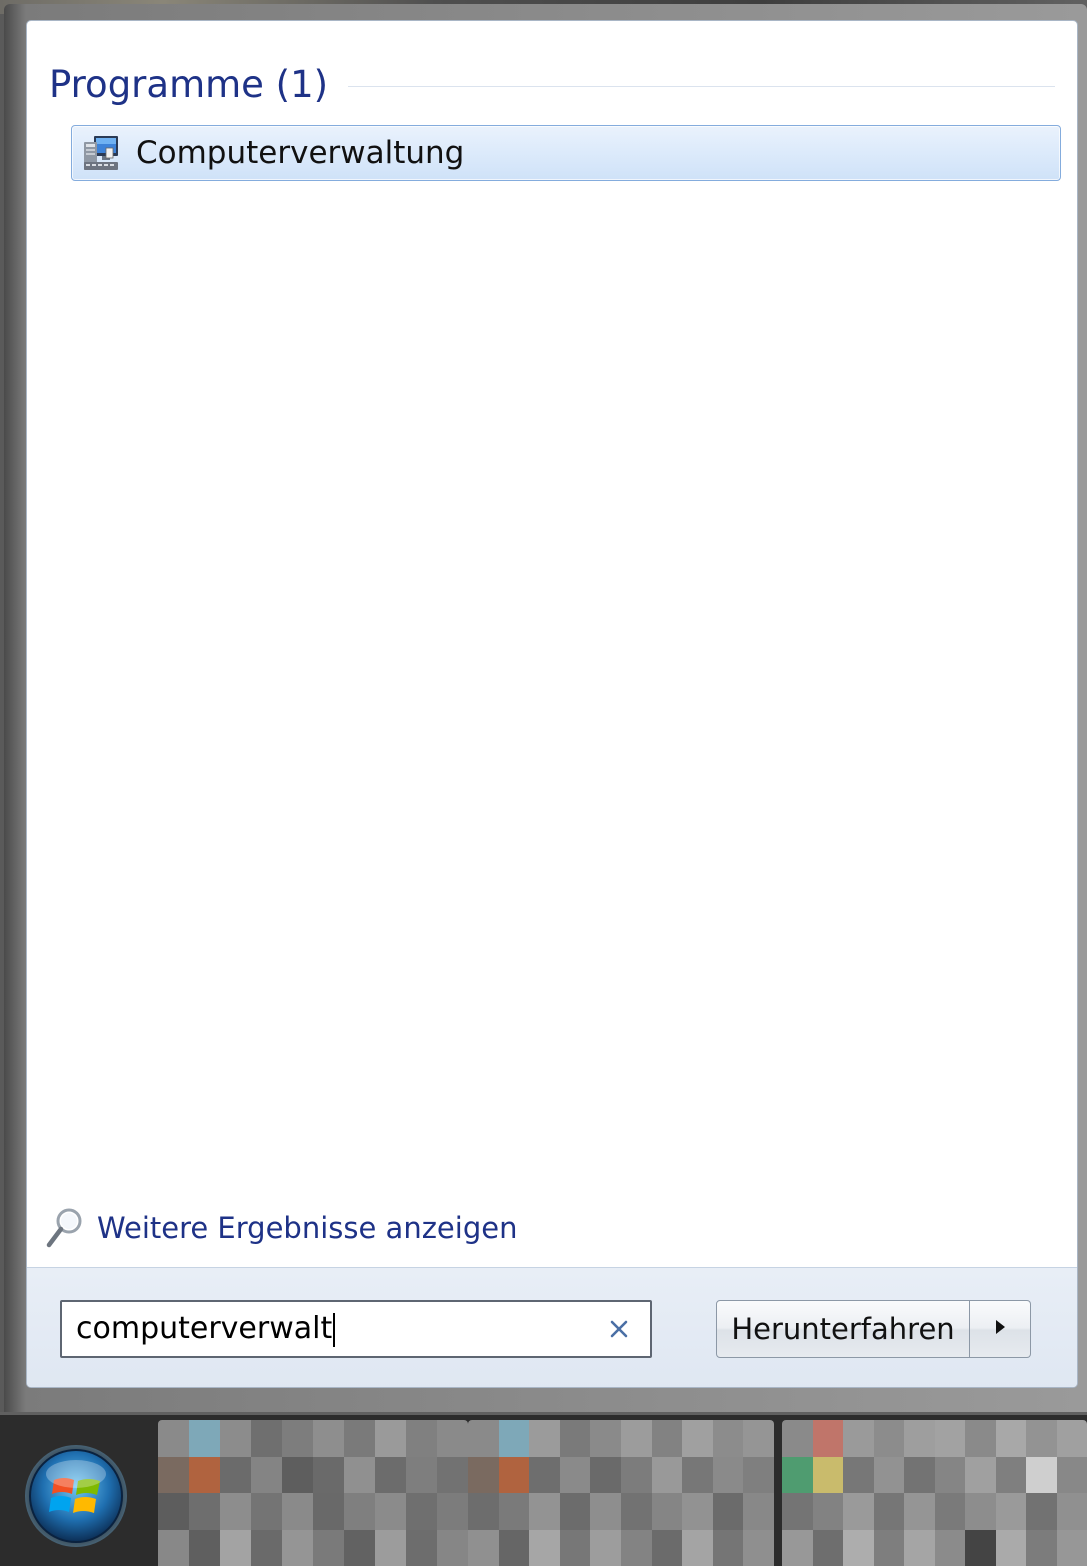 Image resolution: width=1087 pixels, height=1566 pixels. I want to click on see-more-results-link: Weitere Ergebnisse anzeigen, so click(281, 1228).